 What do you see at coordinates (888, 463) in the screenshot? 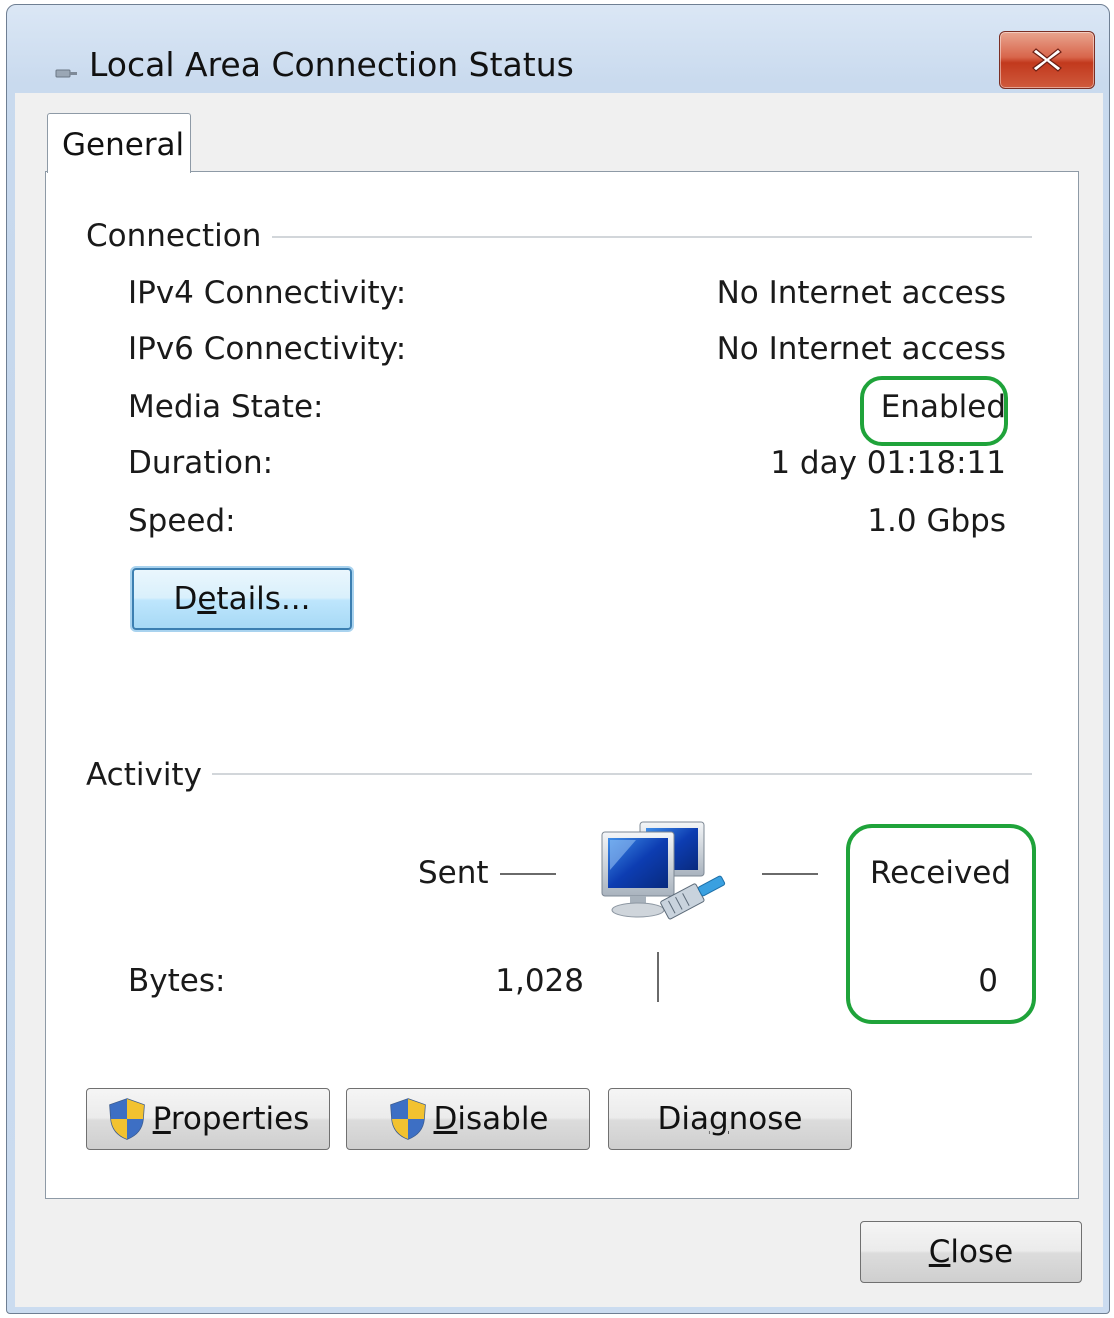
I see `duration-value: 1 day 01:18:11` at bounding box center [888, 463].